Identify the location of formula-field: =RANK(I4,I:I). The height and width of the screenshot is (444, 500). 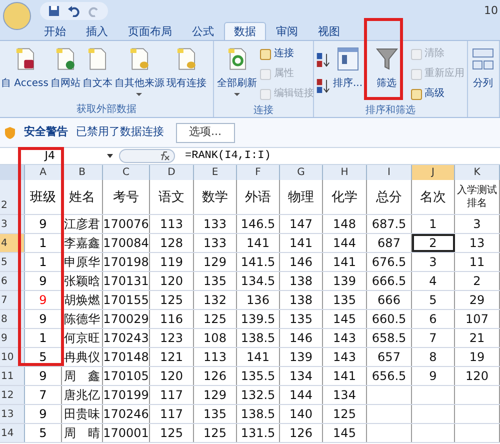
(228, 156).